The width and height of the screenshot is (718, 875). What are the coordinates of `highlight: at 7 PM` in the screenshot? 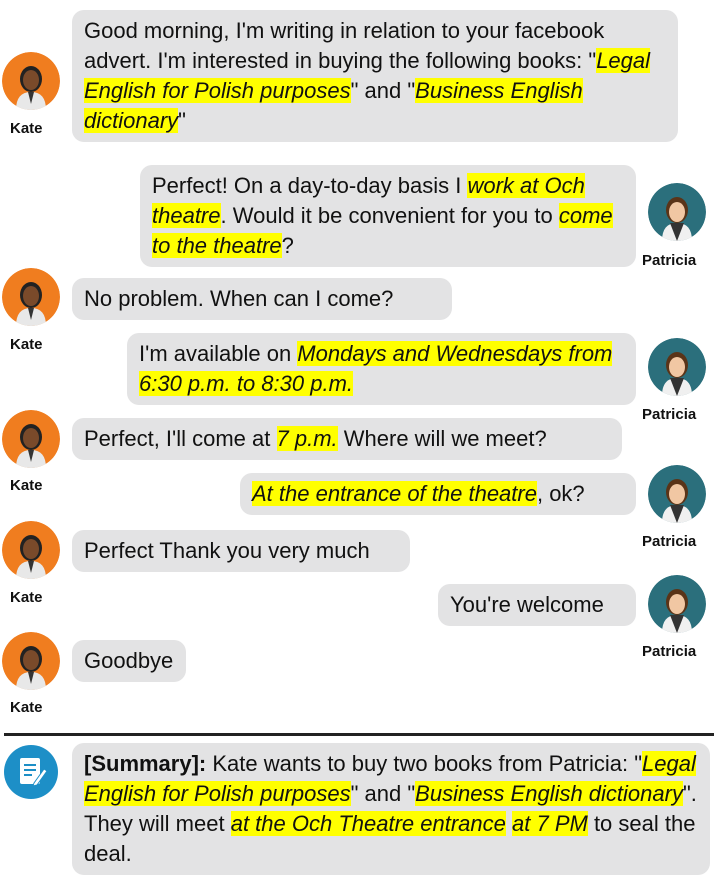 It's located at (550, 823).